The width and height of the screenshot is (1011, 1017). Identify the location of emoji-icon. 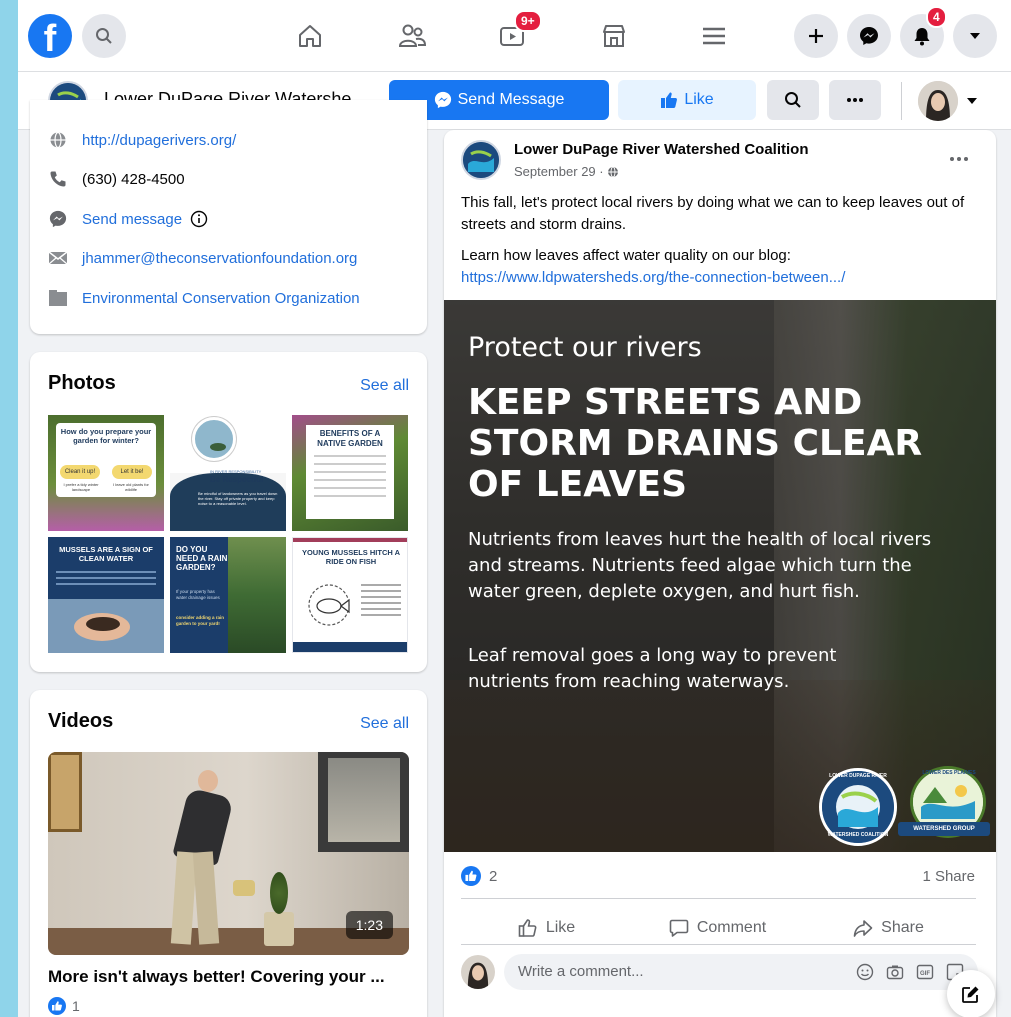
(865, 972).